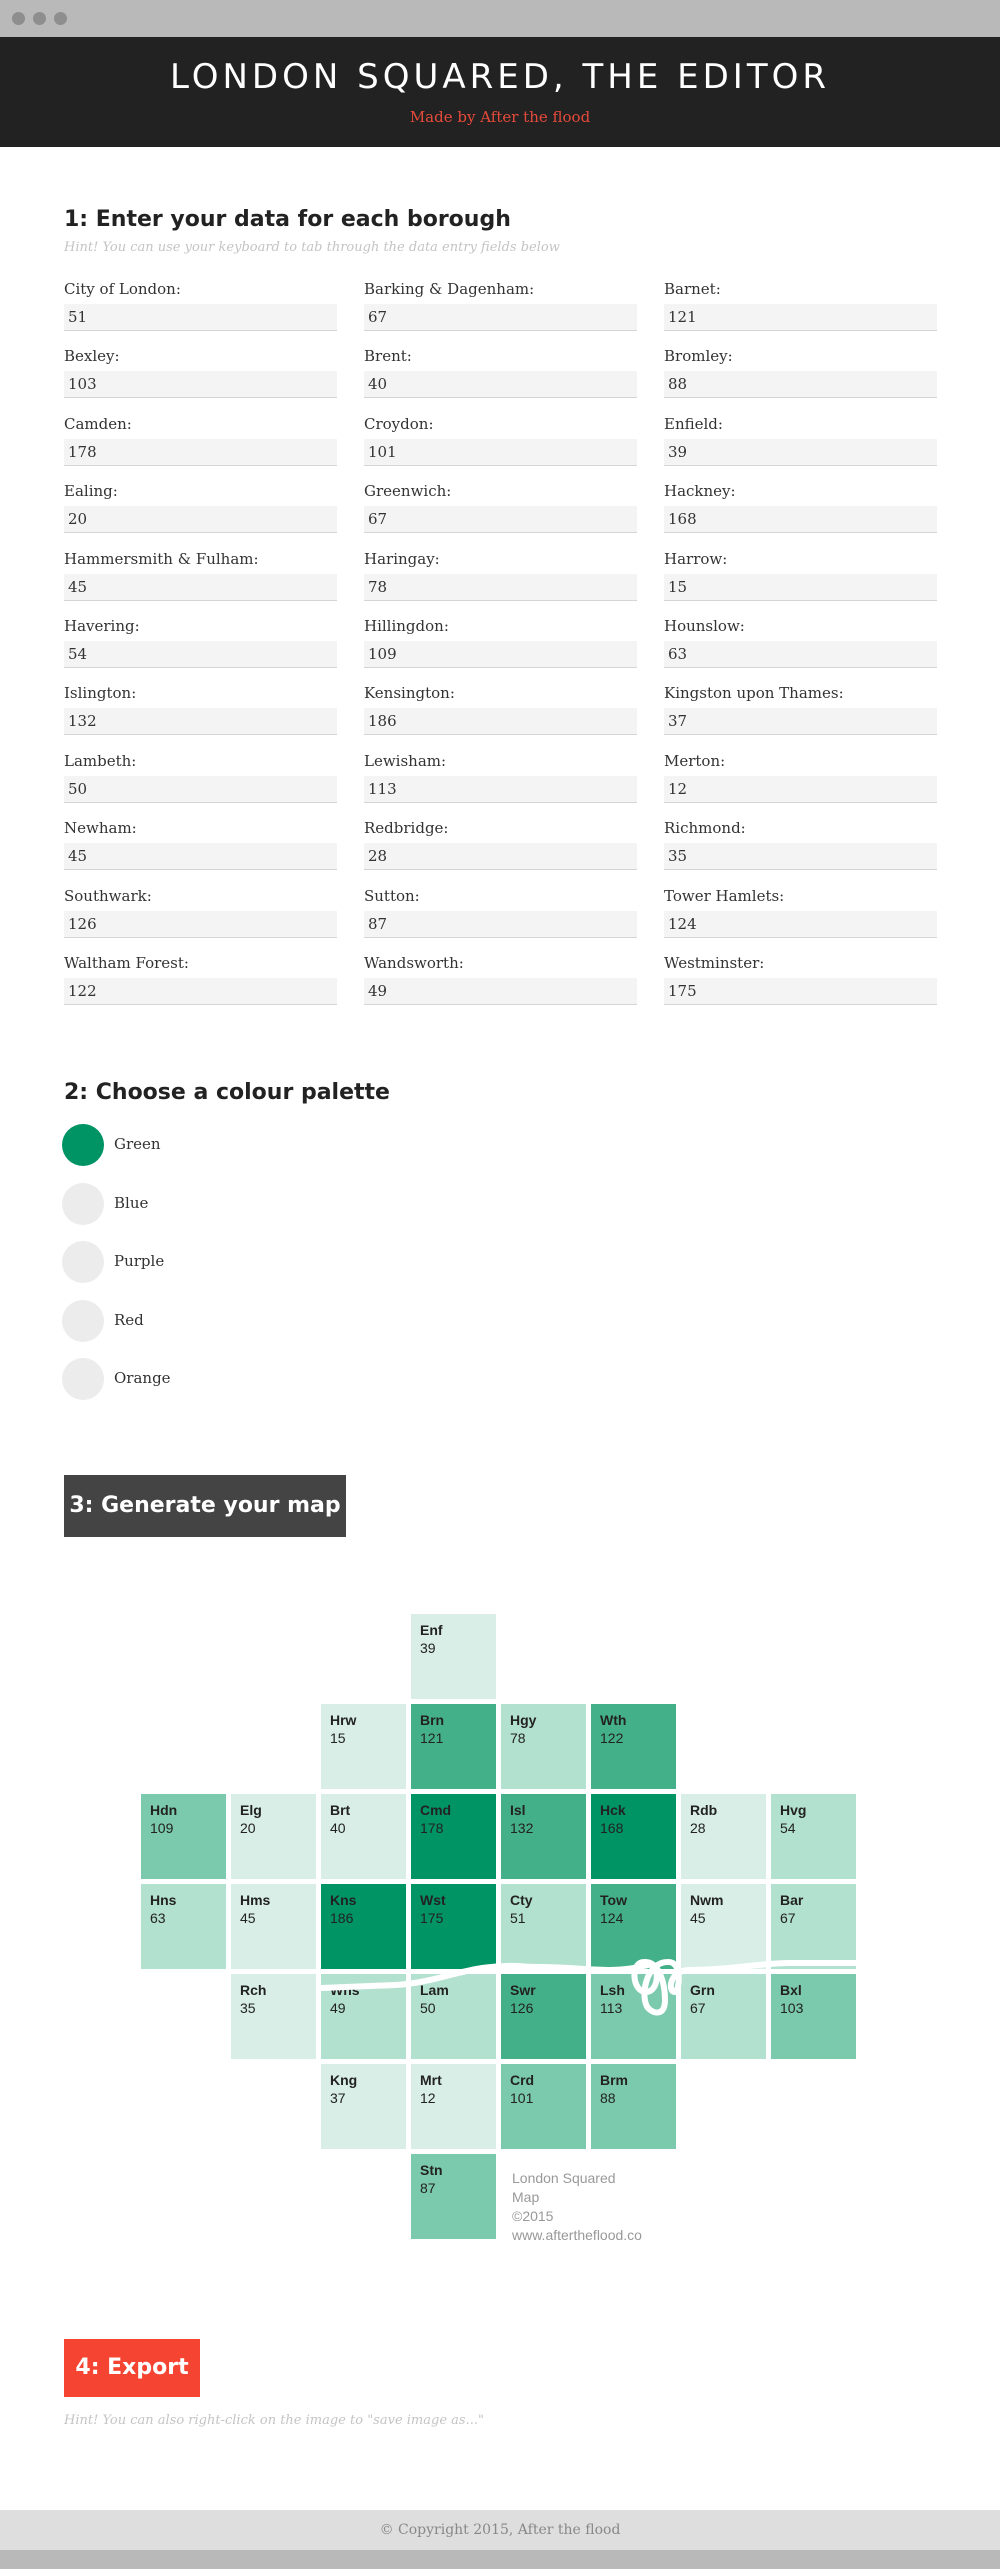  I want to click on window-bottom-bar, so click(500, 2559).